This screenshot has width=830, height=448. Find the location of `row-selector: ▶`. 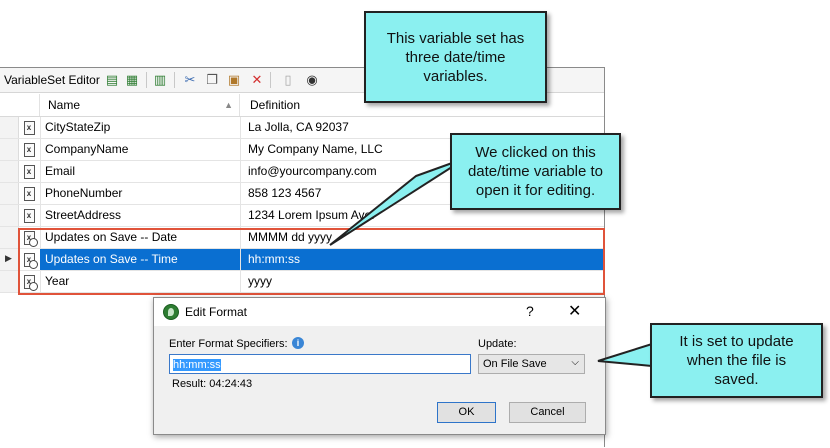

row-selector: ▶ is located at coordinates (9, 259).